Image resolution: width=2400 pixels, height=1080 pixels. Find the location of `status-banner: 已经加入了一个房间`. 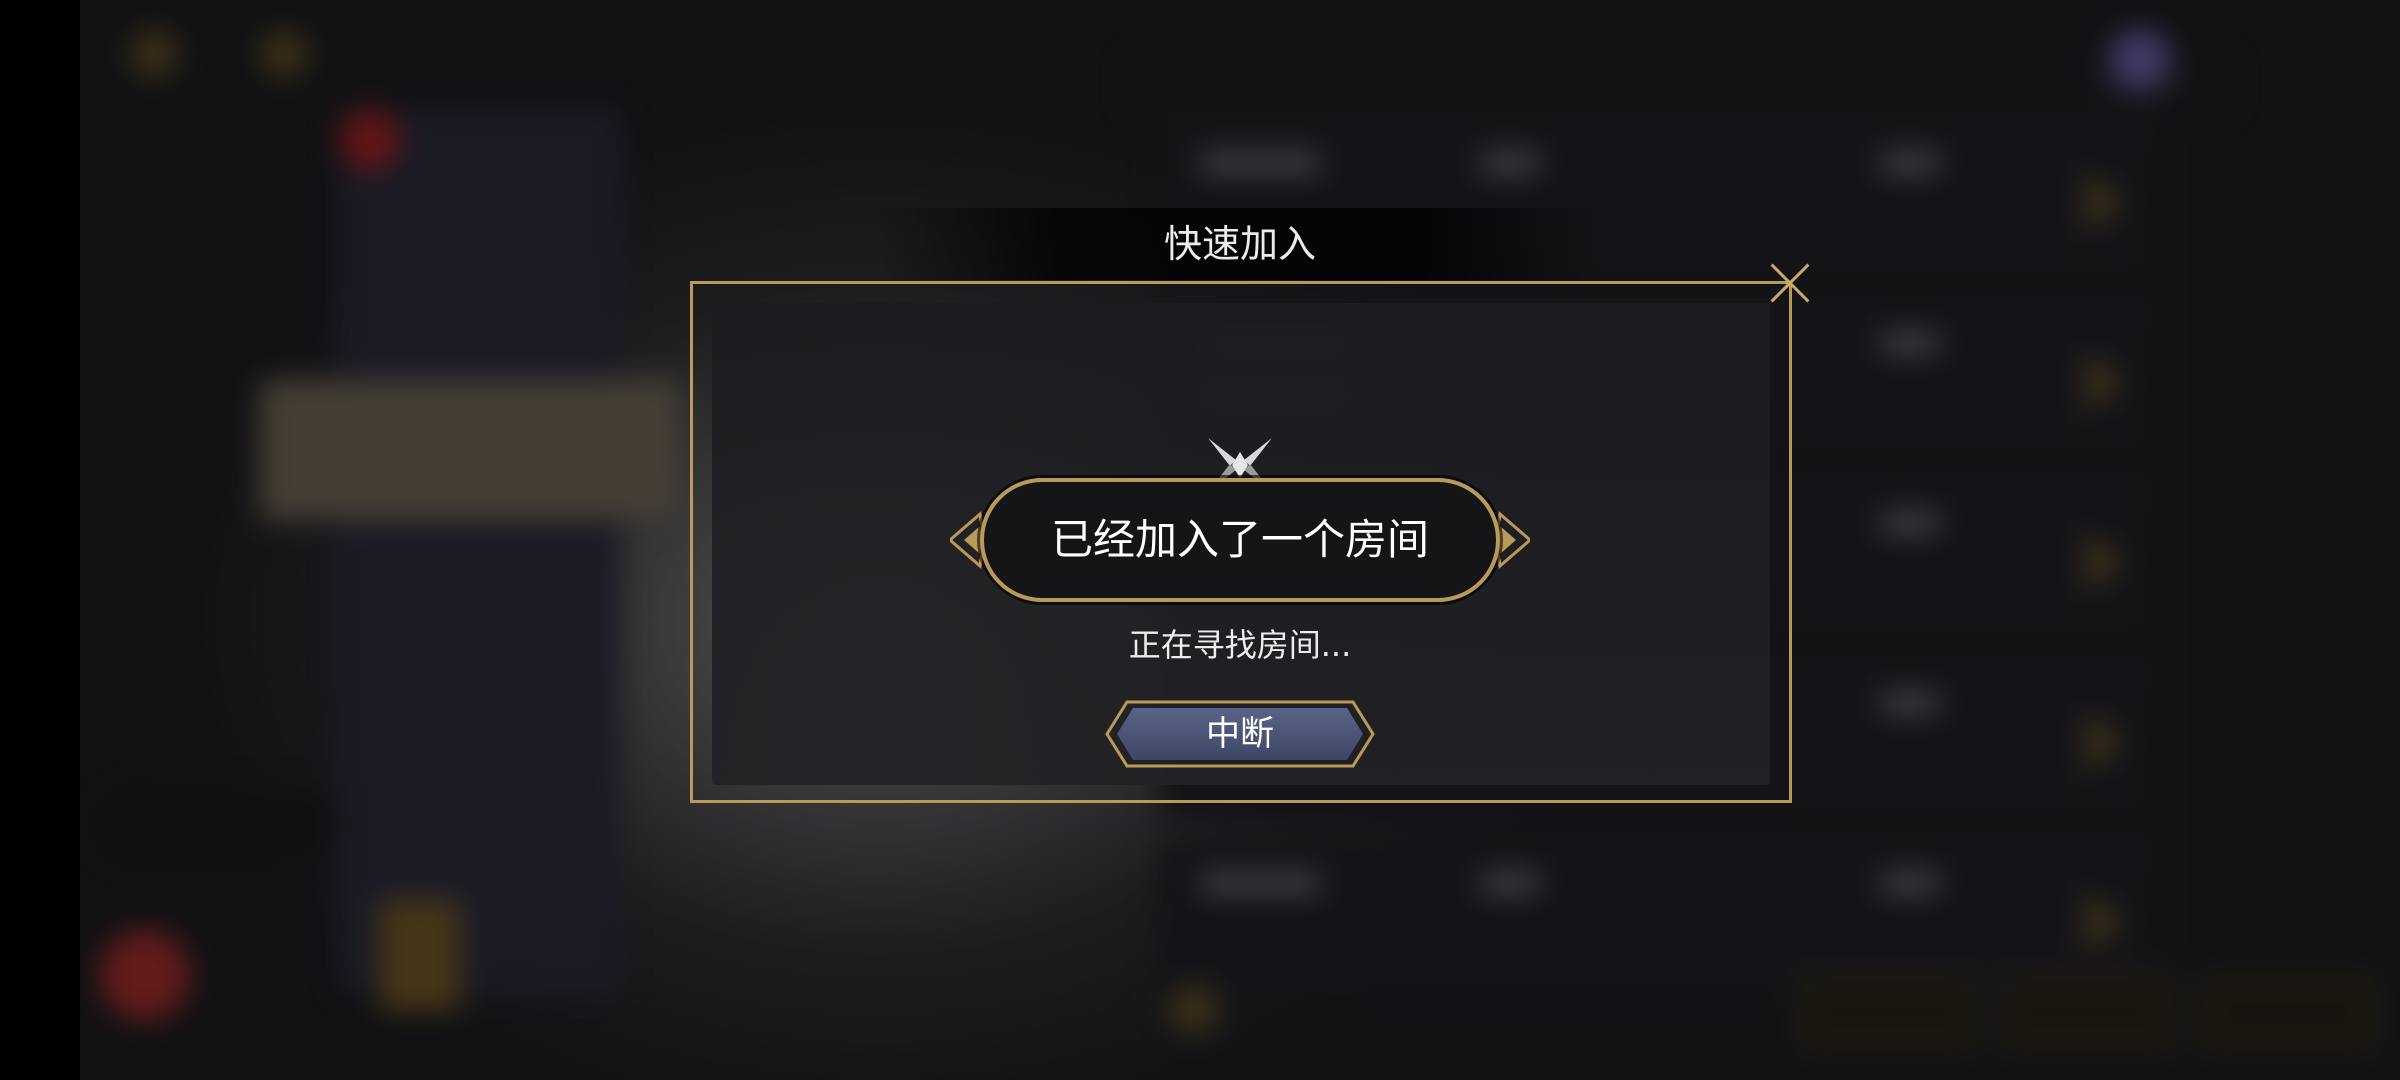

status-banner: 已经加入了一个房间 is located at coordinates (1240, 540).